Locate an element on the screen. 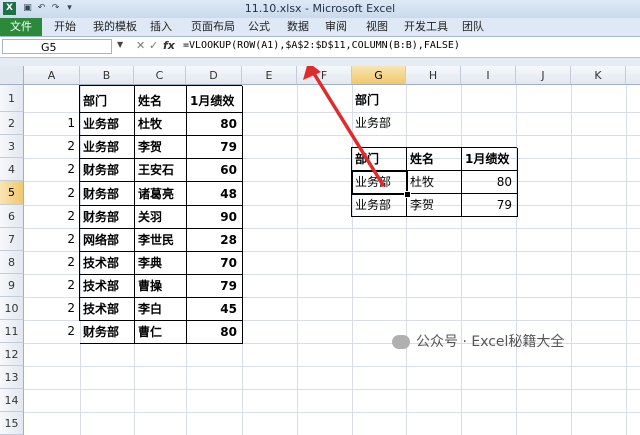 The height and width of the screenshot is (435, 640). window-title: 11.10.xlsx - Microsoft Excel is located at coordinates (320, 8).